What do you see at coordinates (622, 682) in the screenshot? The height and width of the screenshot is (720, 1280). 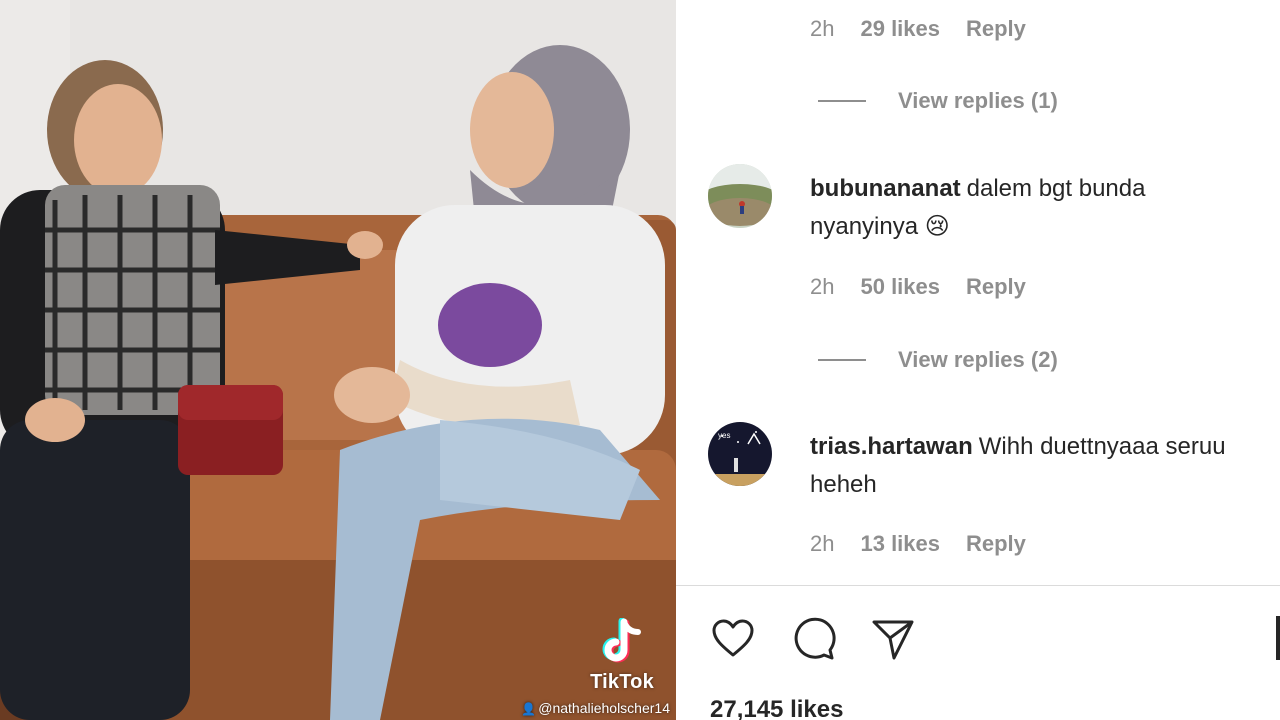 I see `tiktok-wordmark: TikTok` at bounding box center [622, 682].